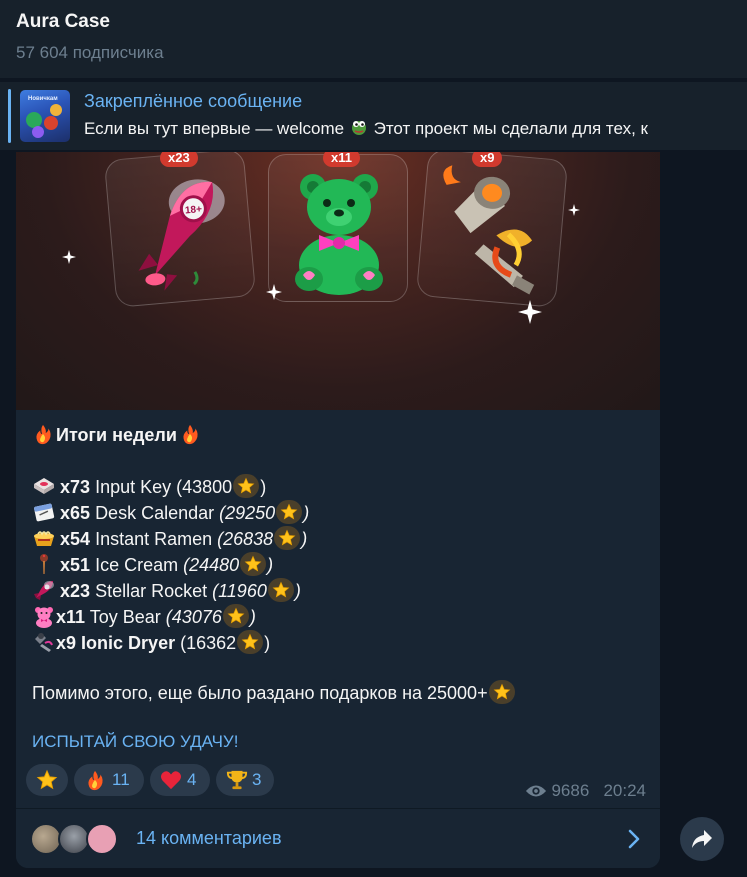  Describe the element at coordinates (133, 487) in the screenshot. I see `item-name: Input Key` at that location.